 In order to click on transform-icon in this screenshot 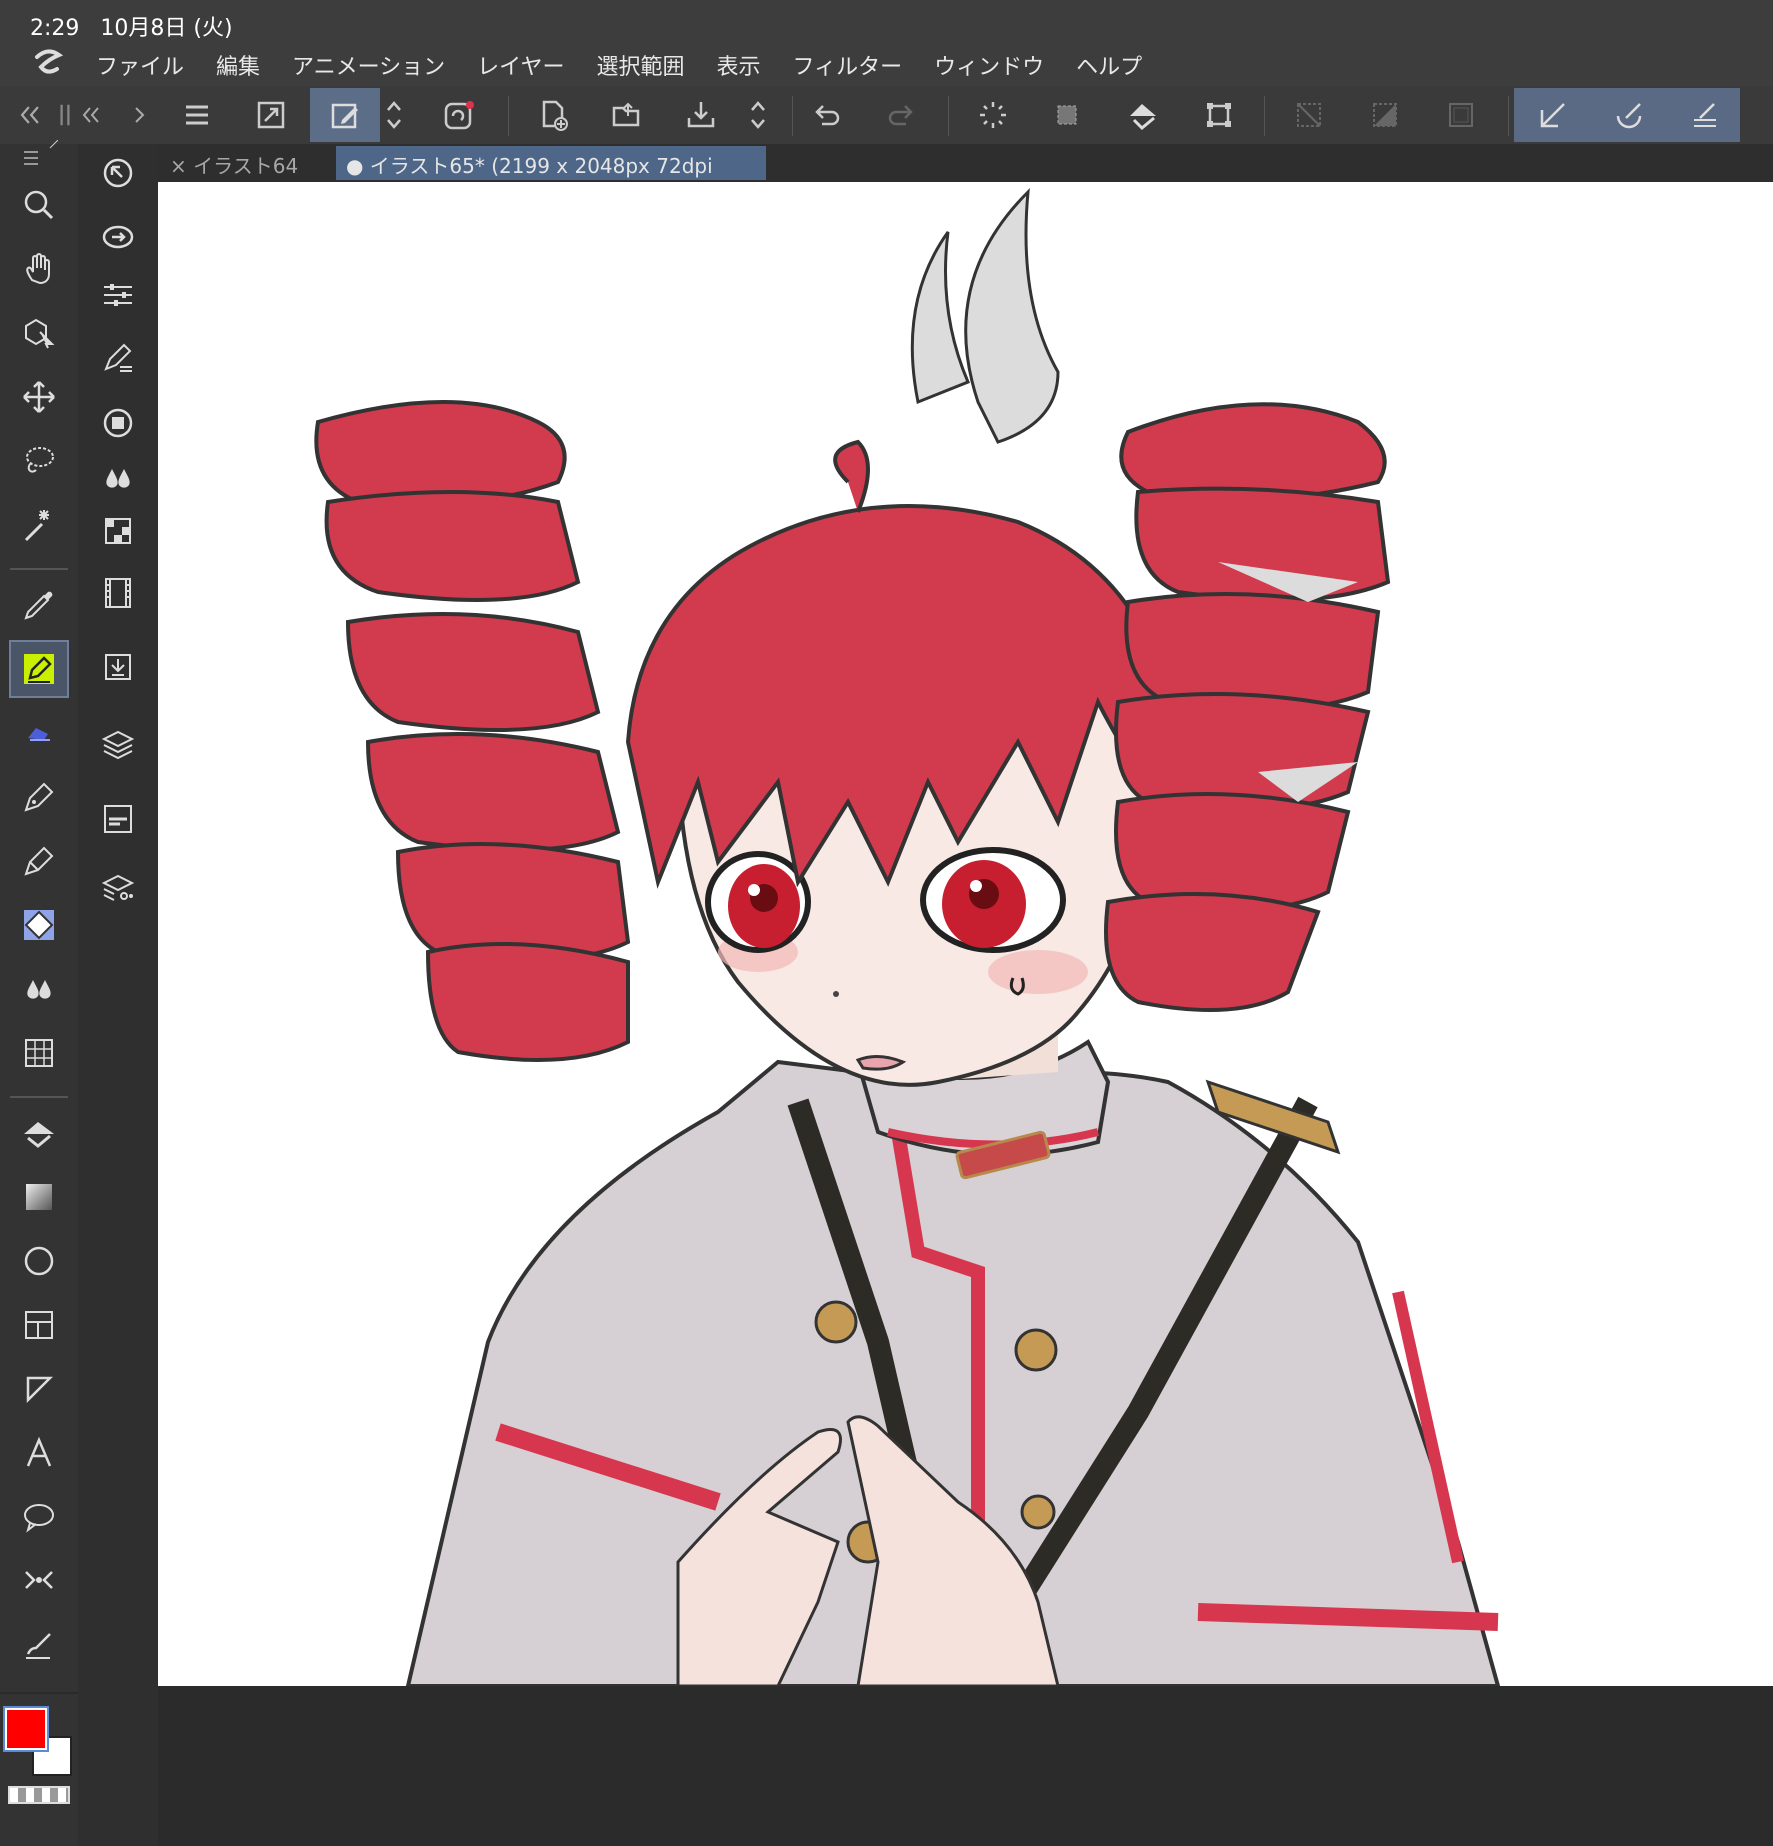, I will do `click(1219, 115)`.